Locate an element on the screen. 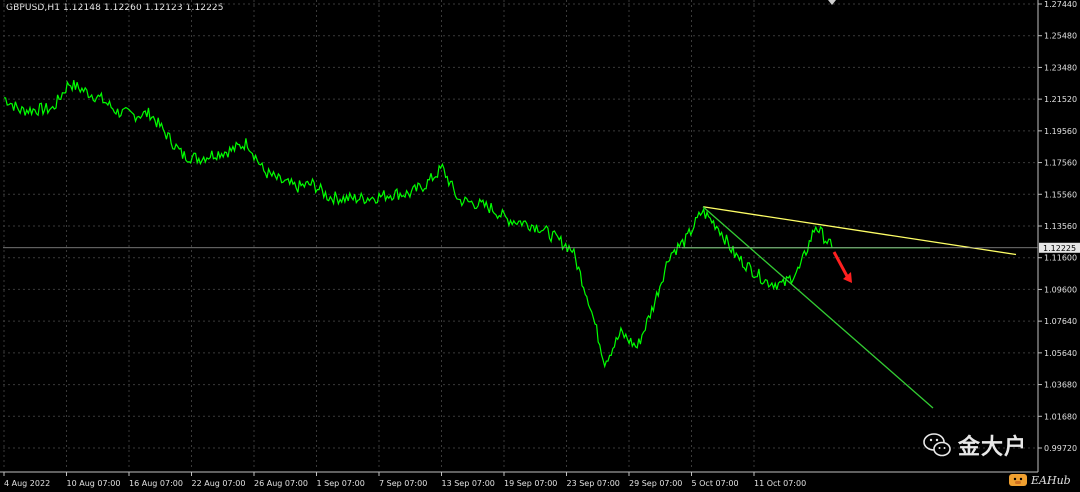 The image size is (1080, 492). price-tick-label: 1.11600 is located at coordinates (1060, 258).